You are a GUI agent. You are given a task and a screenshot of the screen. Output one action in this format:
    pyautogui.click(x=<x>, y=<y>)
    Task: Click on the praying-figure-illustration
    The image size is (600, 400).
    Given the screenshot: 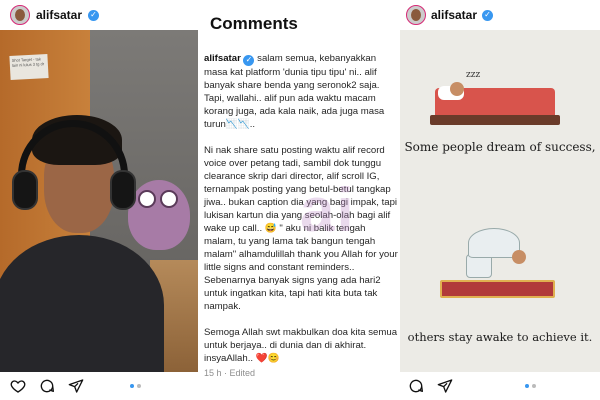 What is the action you would take?
    pyautogui.click(x=495, y=250)
    